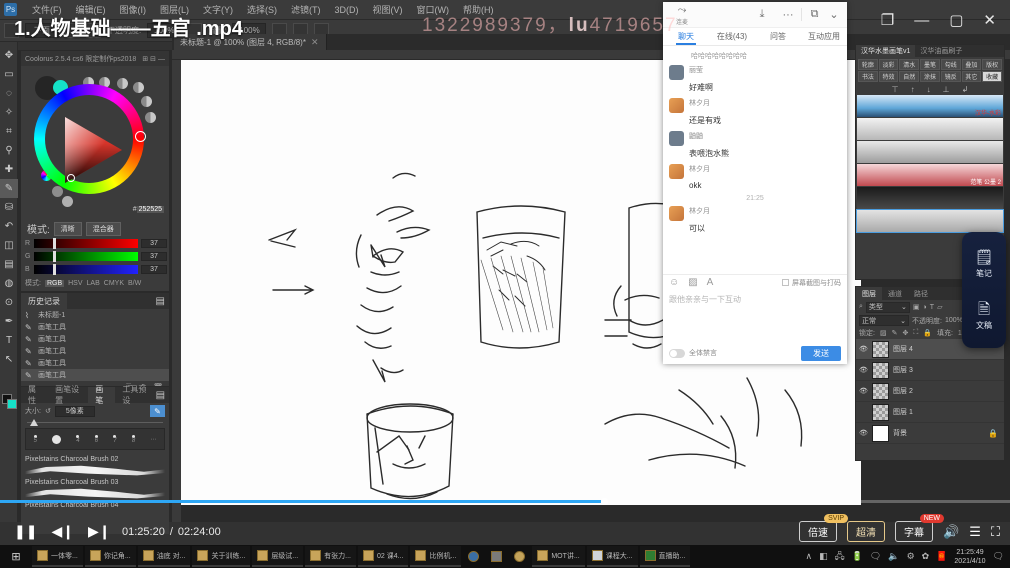 The image size is (1010, 568). I want to click on enter-icon: ↲, so click(965, 89).